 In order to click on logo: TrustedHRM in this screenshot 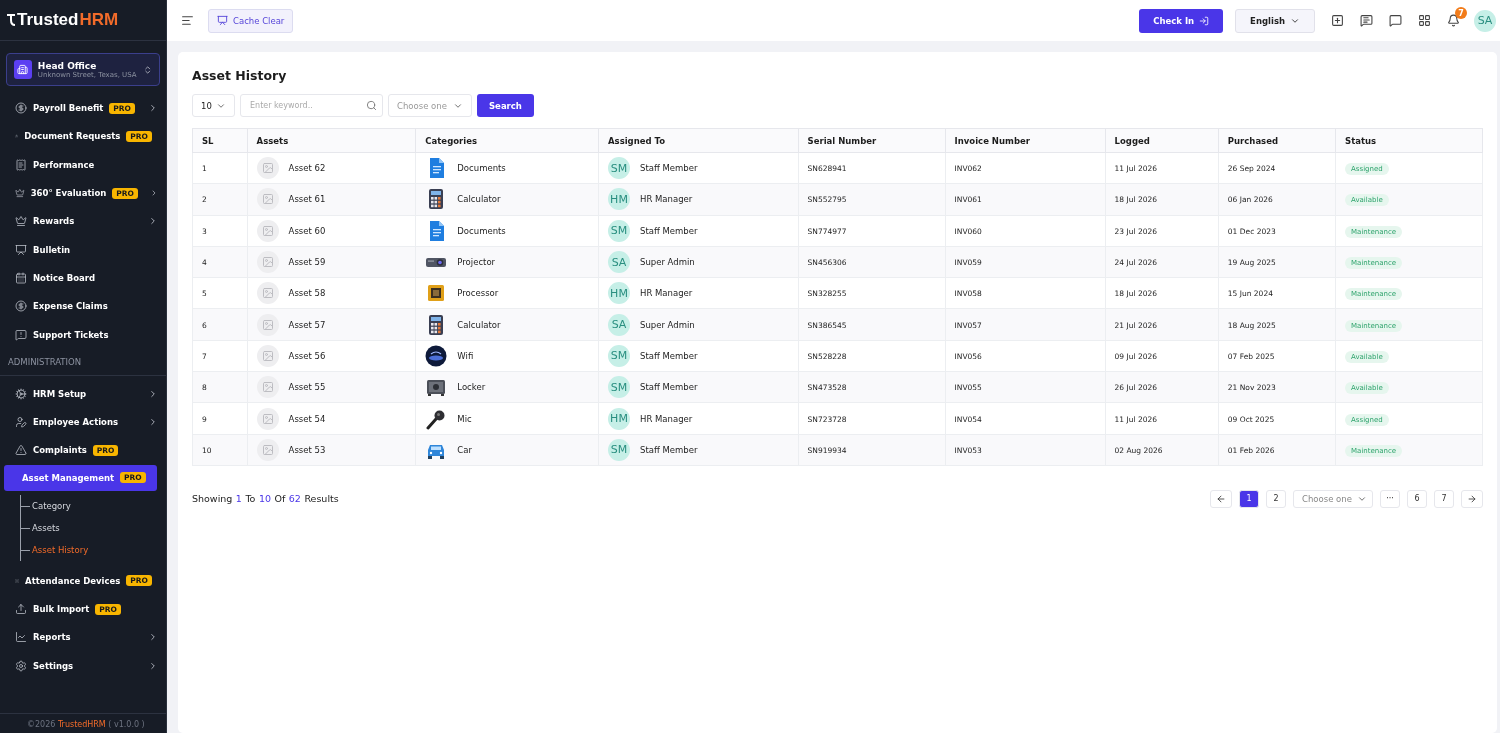, I will do `click(62, 20)`.